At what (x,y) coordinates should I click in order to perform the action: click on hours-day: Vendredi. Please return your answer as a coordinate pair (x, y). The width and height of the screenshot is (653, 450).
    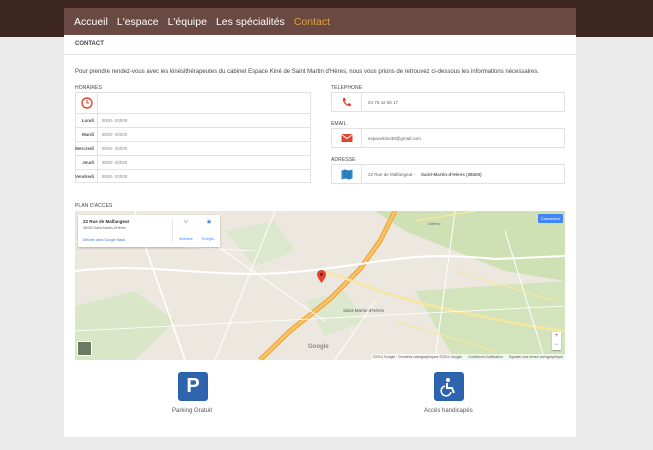
    Looking at the image, I should click on (86, 176).